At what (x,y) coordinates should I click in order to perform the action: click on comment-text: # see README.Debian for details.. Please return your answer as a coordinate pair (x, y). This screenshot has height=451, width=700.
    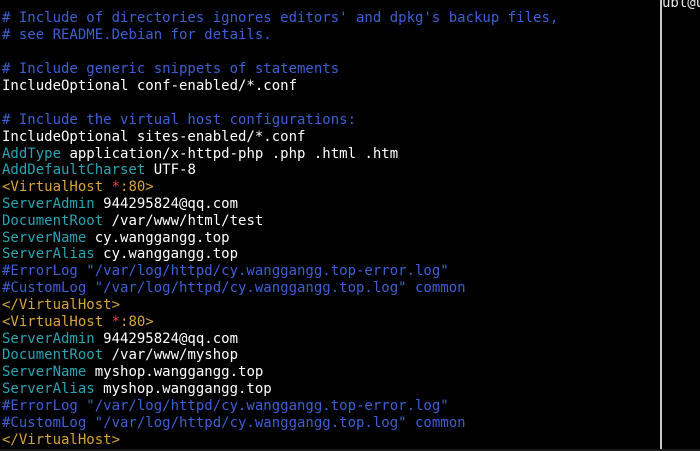
    Looking at the image, I should click on (137, 35).